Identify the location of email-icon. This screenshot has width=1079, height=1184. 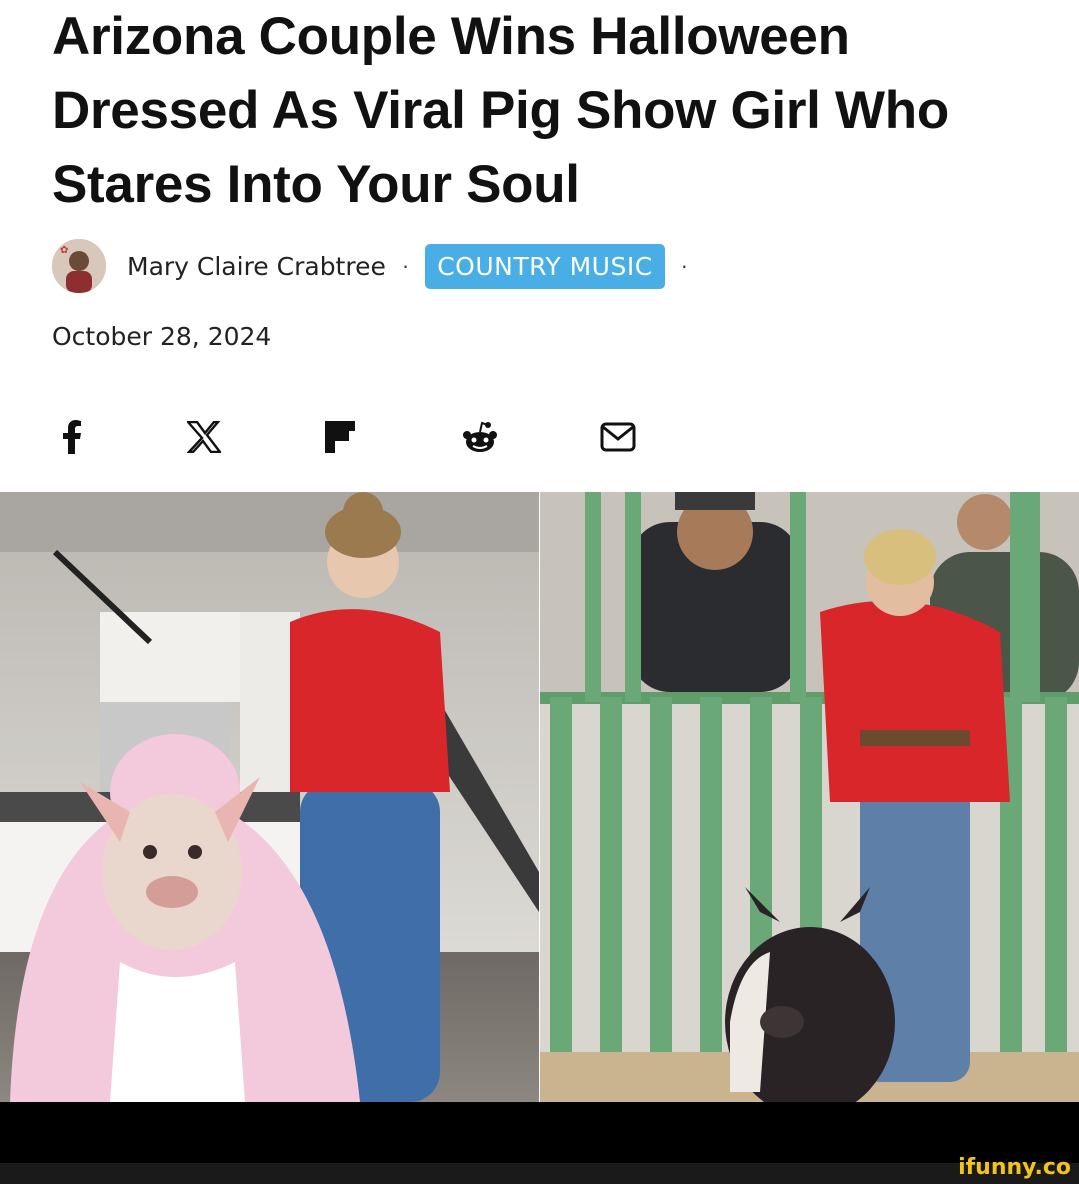
(618, 437).